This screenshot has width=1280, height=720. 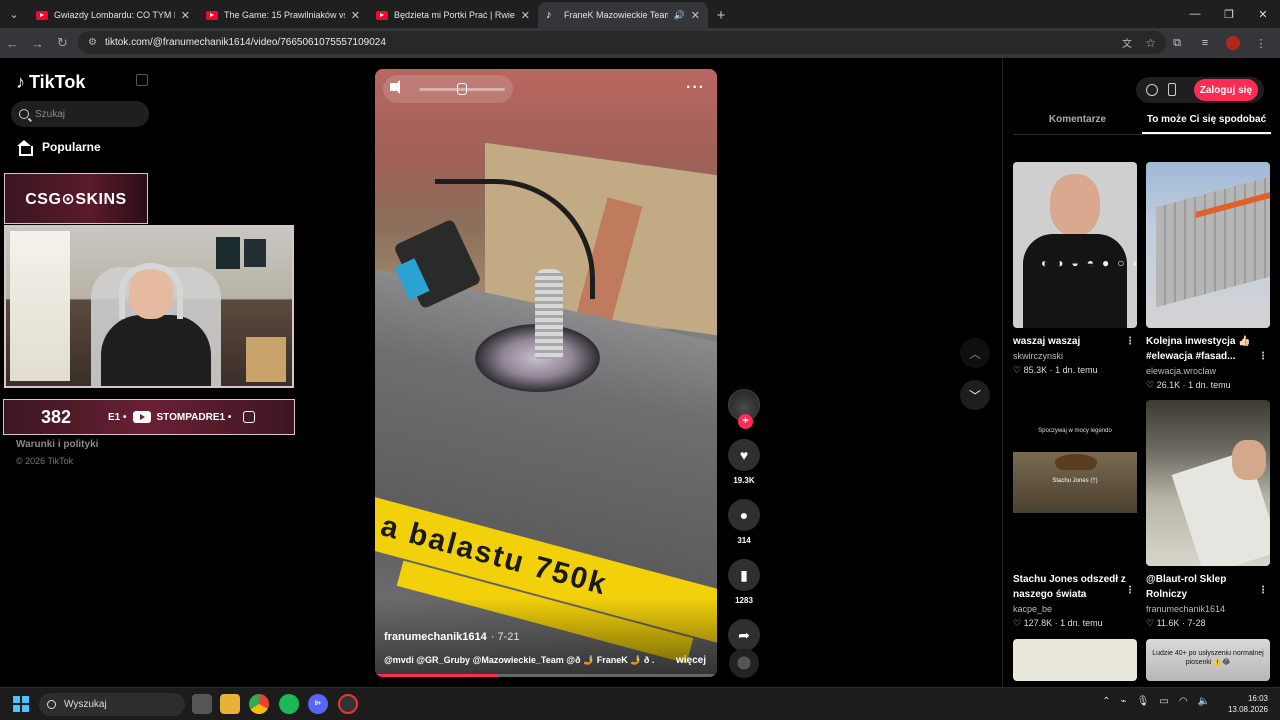 What do you see at coordinates (113, 15) in the screenshot?
I see `browser-tab-1: Gwiazdy Lombardu: CO TYM R ✕` at bounding box center [113, 15].